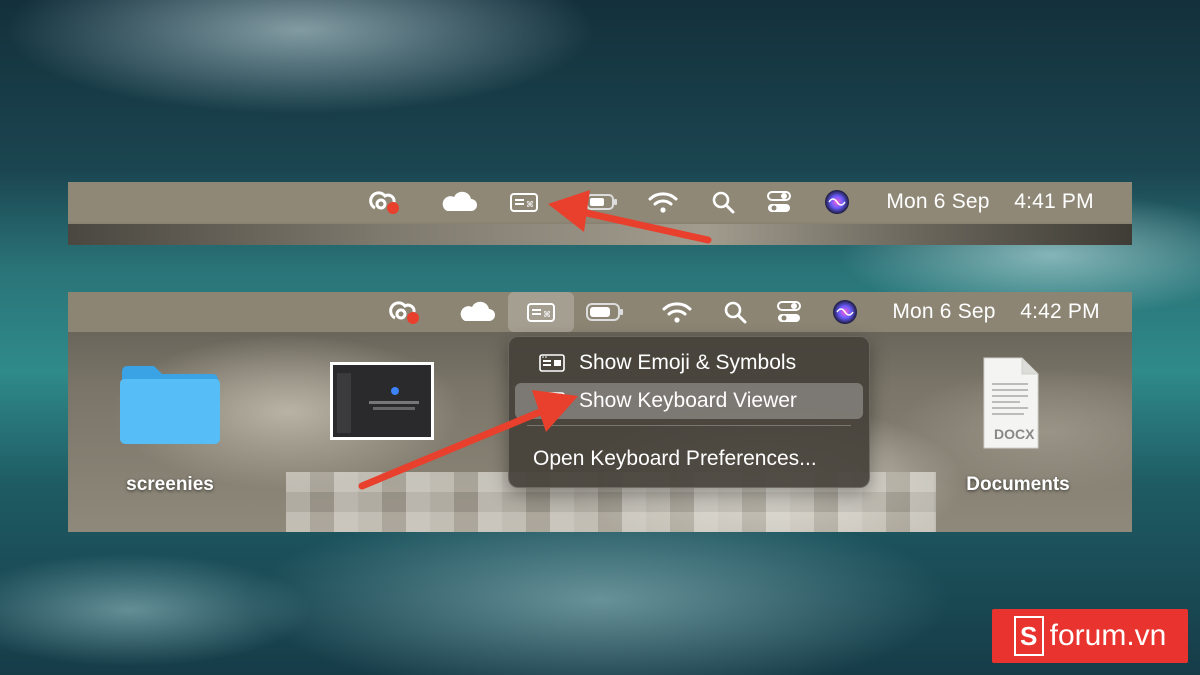 This screenshot has width=1200, height=675. What do you see at coordinates (535, 340) in the screenshot?
I see `annotation-arrows` at bounding box center [535, 340].